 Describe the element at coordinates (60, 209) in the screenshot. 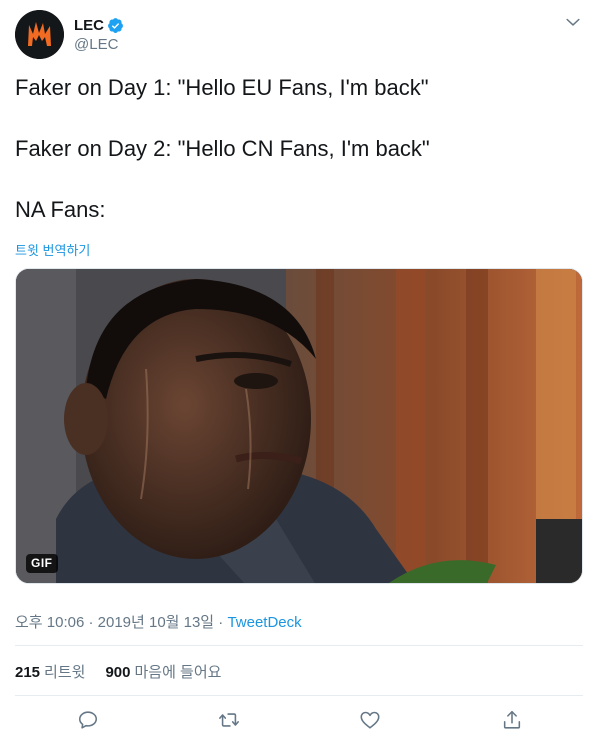

I see `tweet-line: NA Fans:` at that location.